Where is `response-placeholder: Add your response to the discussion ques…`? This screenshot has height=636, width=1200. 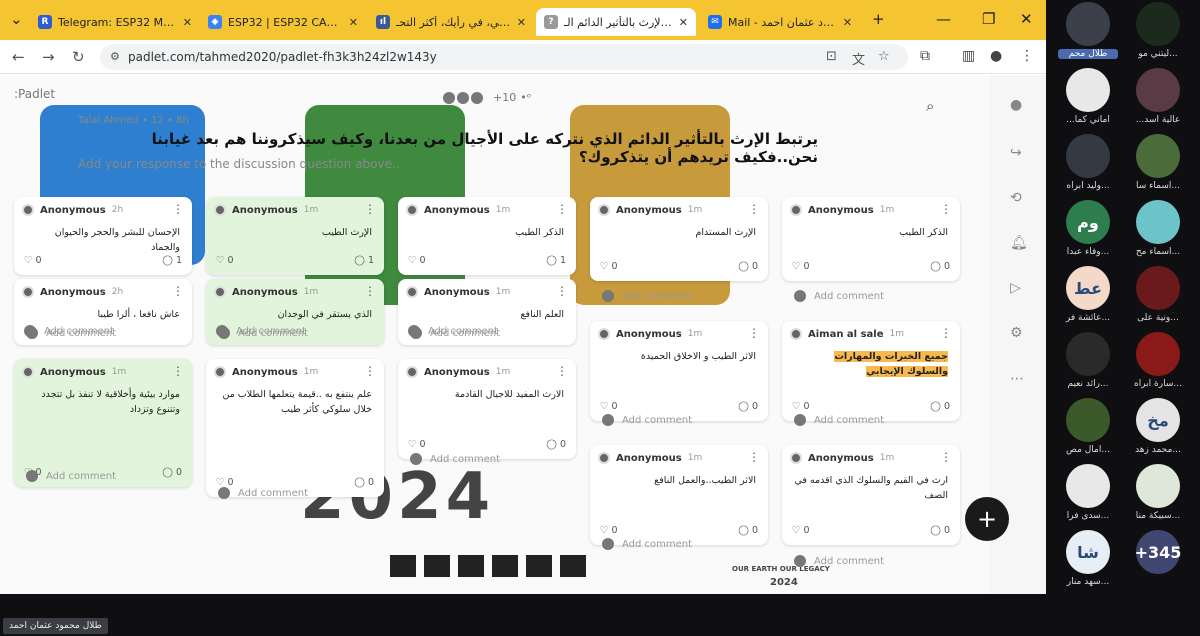
response-placeholder: Add your response to the discussion ques… is located at coordinates (239, 164).